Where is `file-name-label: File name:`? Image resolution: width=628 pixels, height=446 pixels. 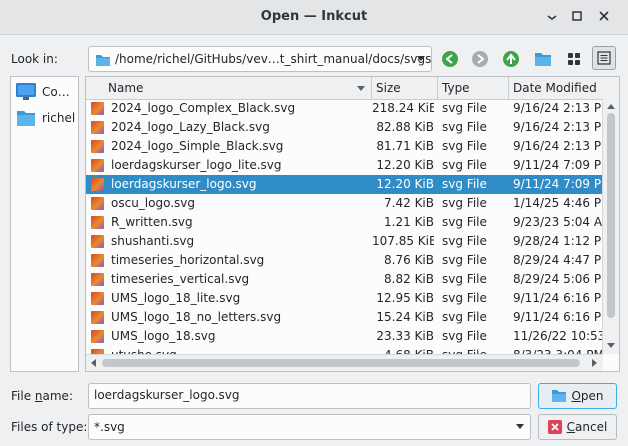 file-name-label: File name: is located at coordinates (42, 396).